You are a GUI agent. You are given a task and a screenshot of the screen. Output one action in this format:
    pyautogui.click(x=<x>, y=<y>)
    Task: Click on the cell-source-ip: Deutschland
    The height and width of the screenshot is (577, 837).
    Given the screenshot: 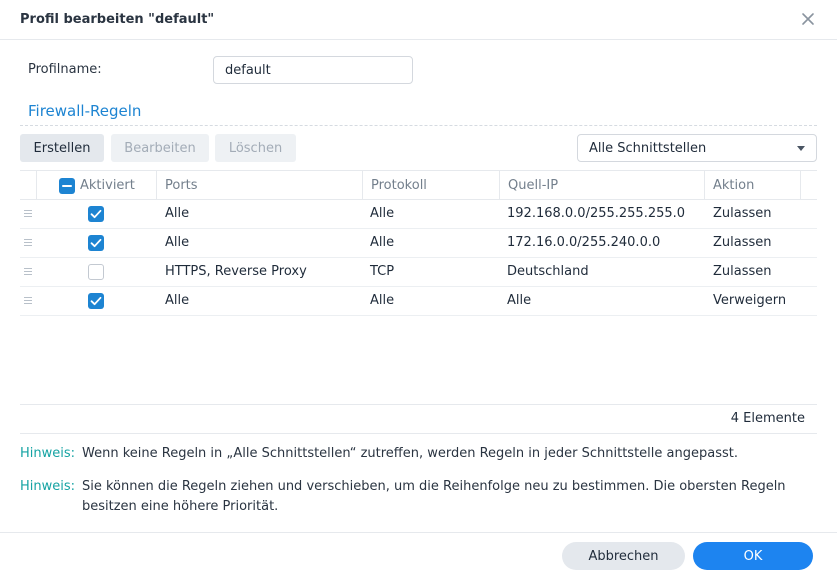 What is the action you would take?
    pyautogui.click(x=548, y=271)
    